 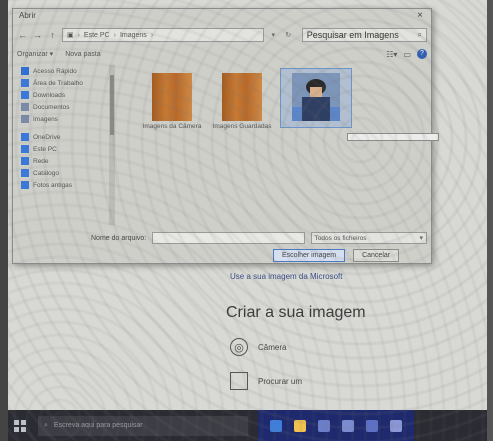 I want to click on sidebar-item-label: Fotos antigas, so click(x=53, y=185).